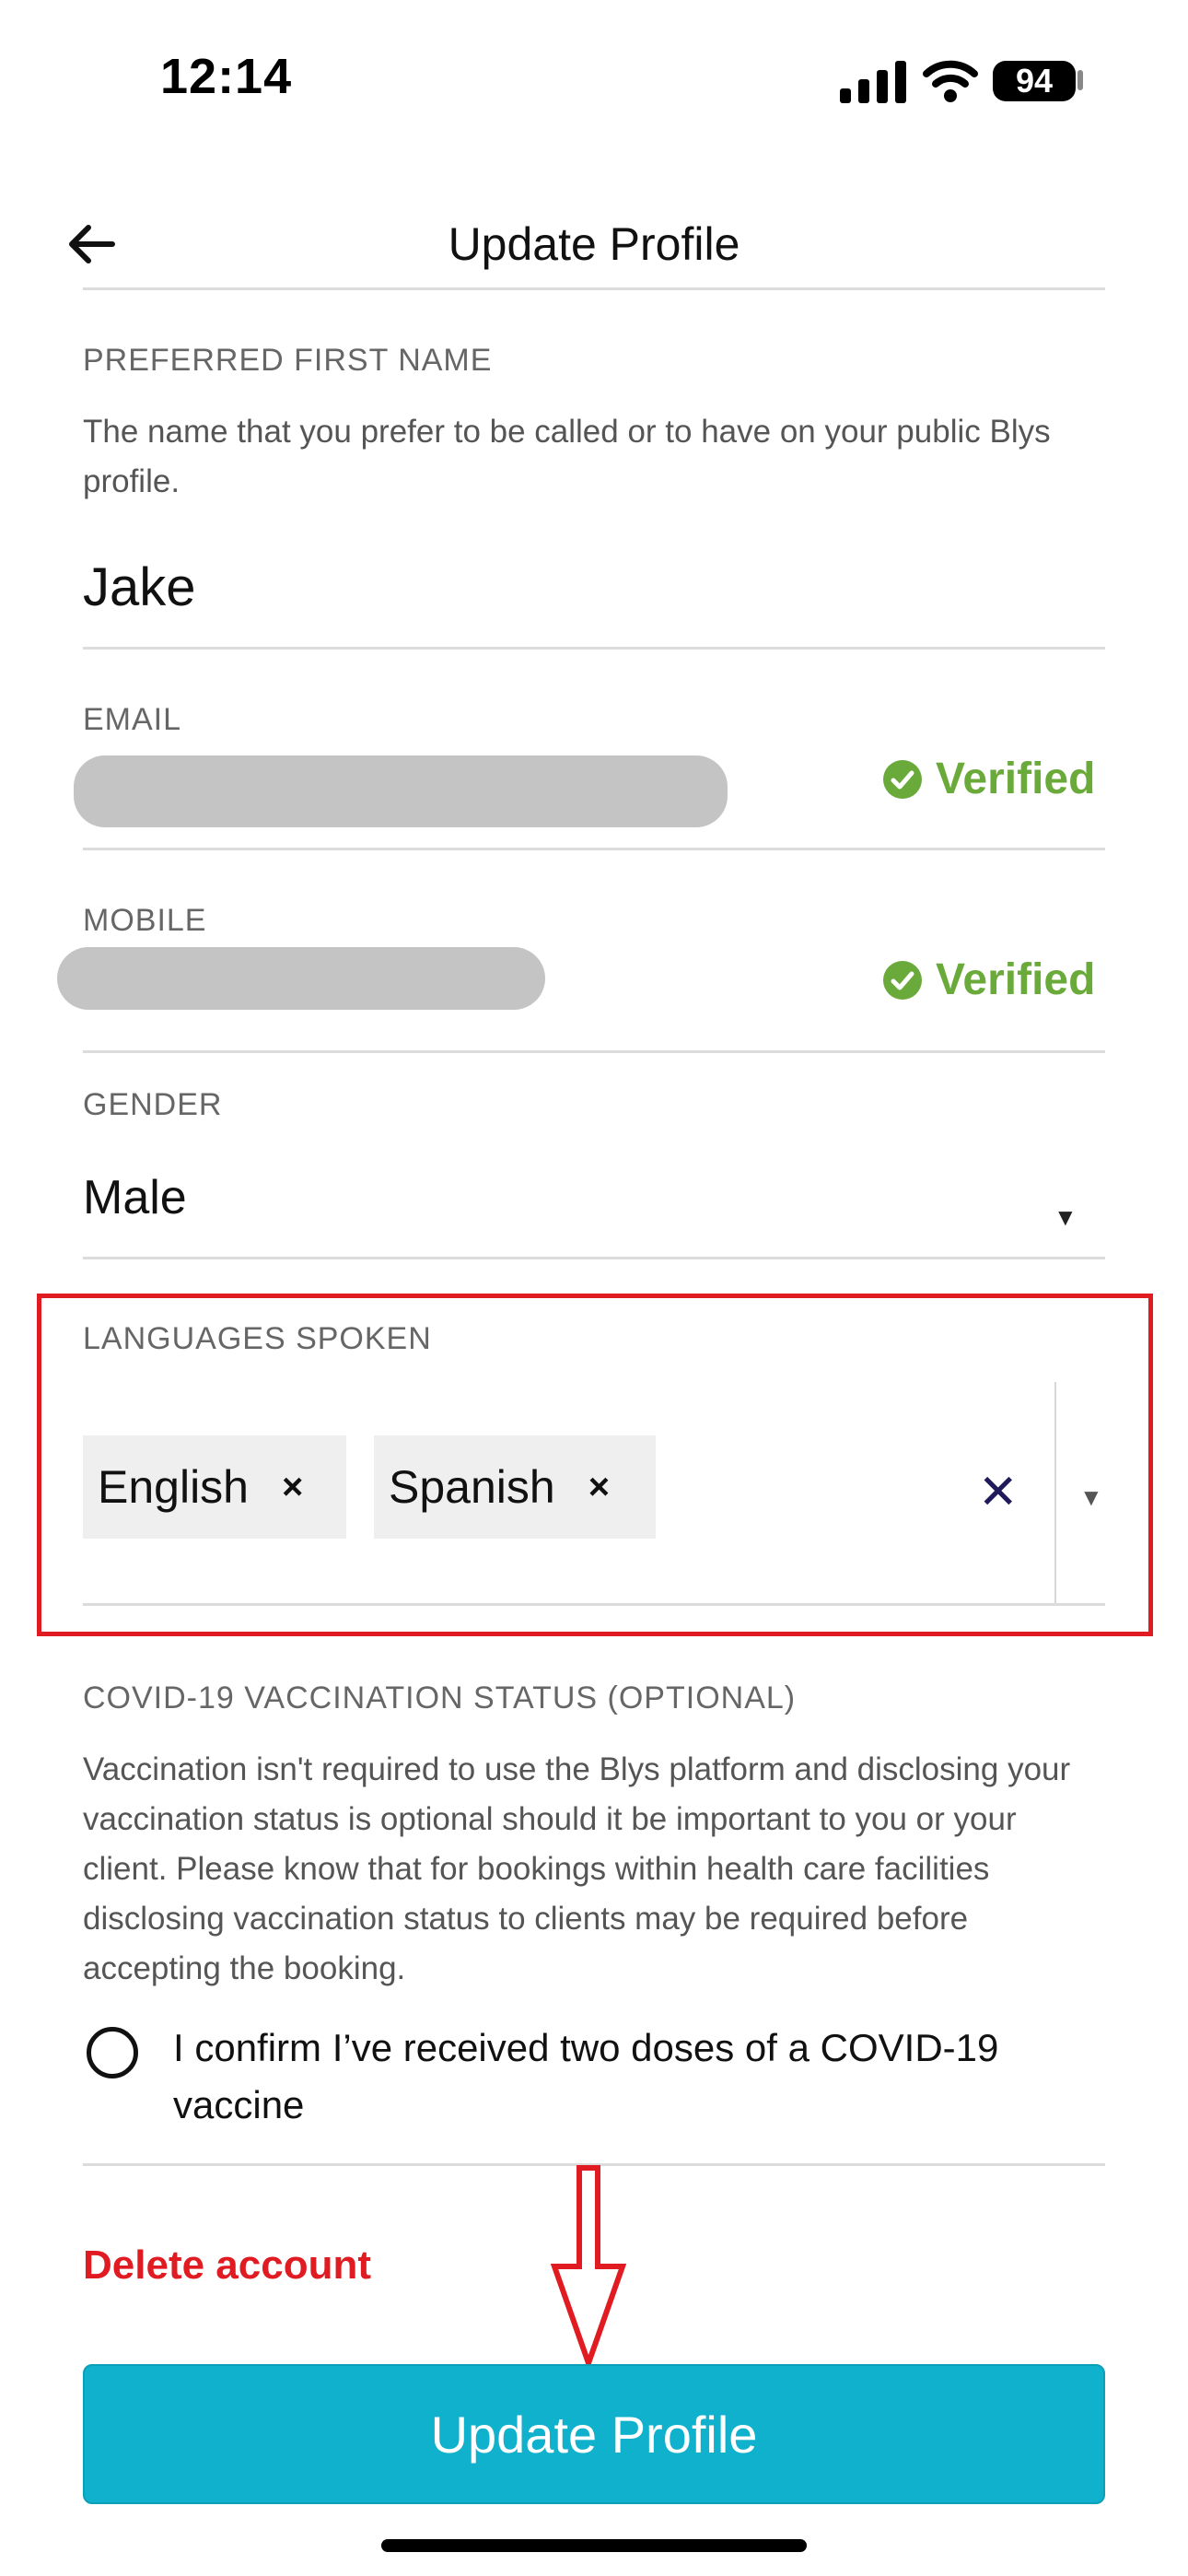 Image resolution: width=1188 pixels, height=2576 pixels. I want to click on covid-label: COVID-19 VACCINATION STATUS (OPTIONAL), so click(440, 1697).